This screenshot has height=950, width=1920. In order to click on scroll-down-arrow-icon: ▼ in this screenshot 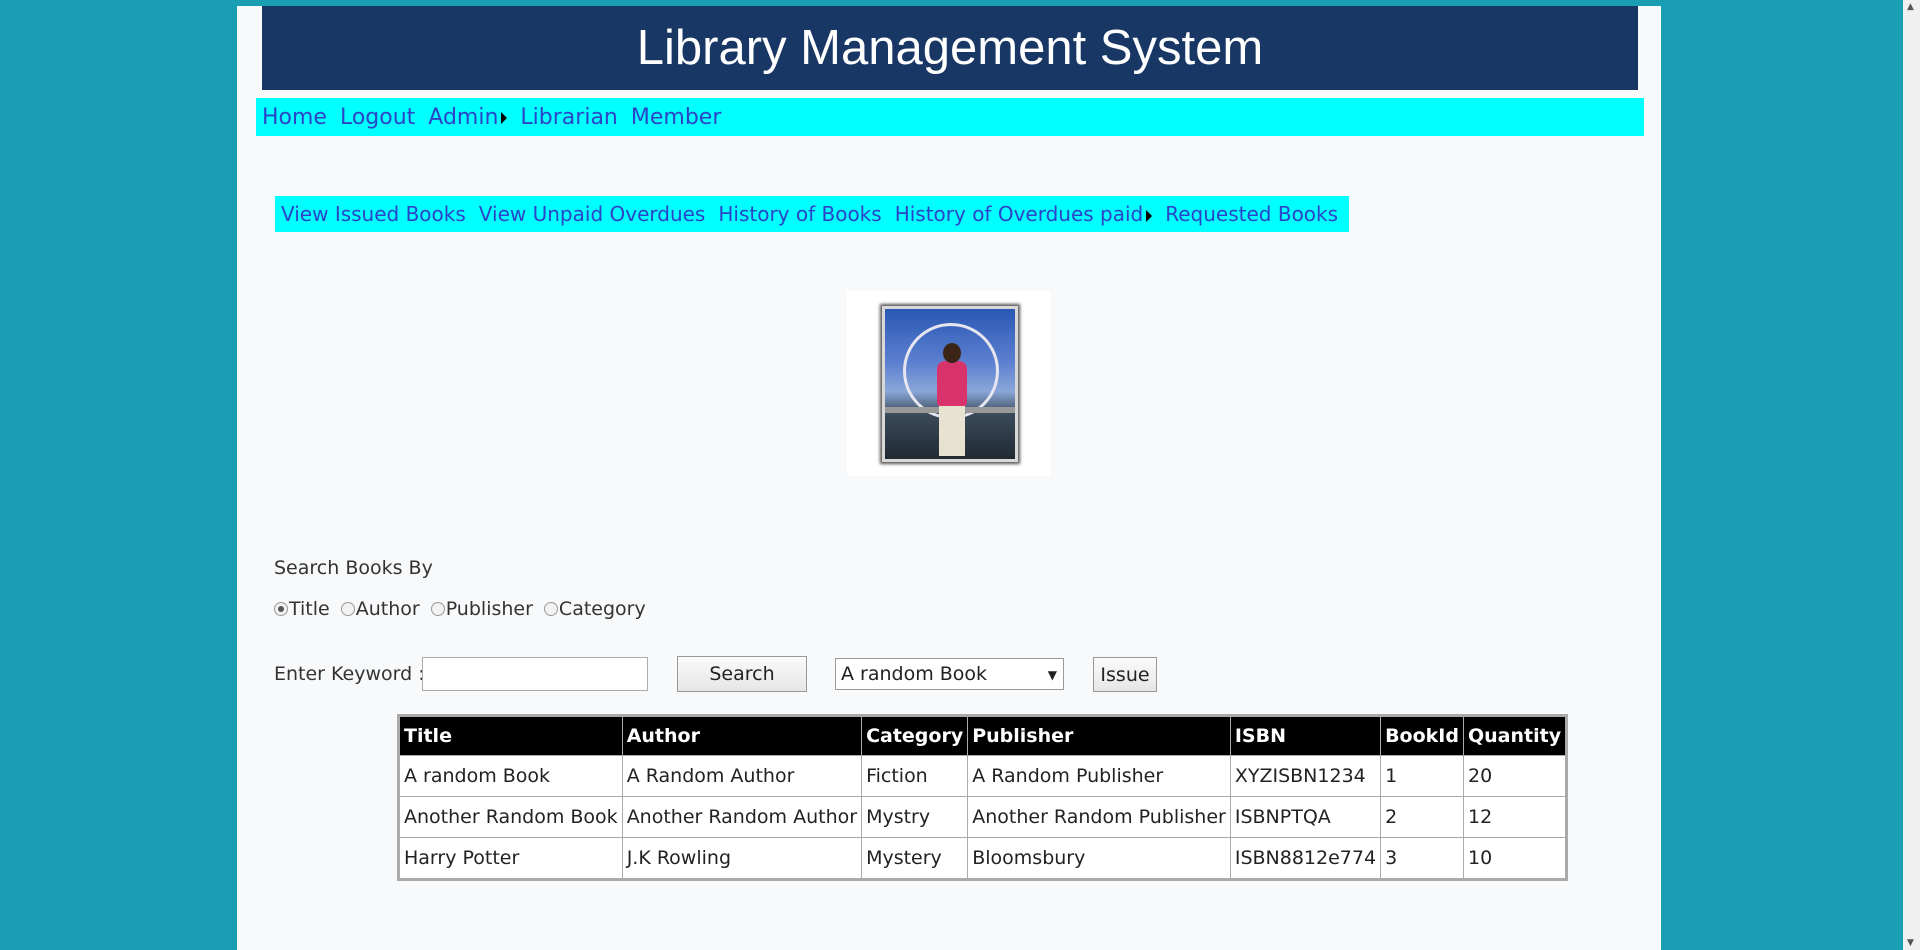, I will do `click(1910, 943)`.